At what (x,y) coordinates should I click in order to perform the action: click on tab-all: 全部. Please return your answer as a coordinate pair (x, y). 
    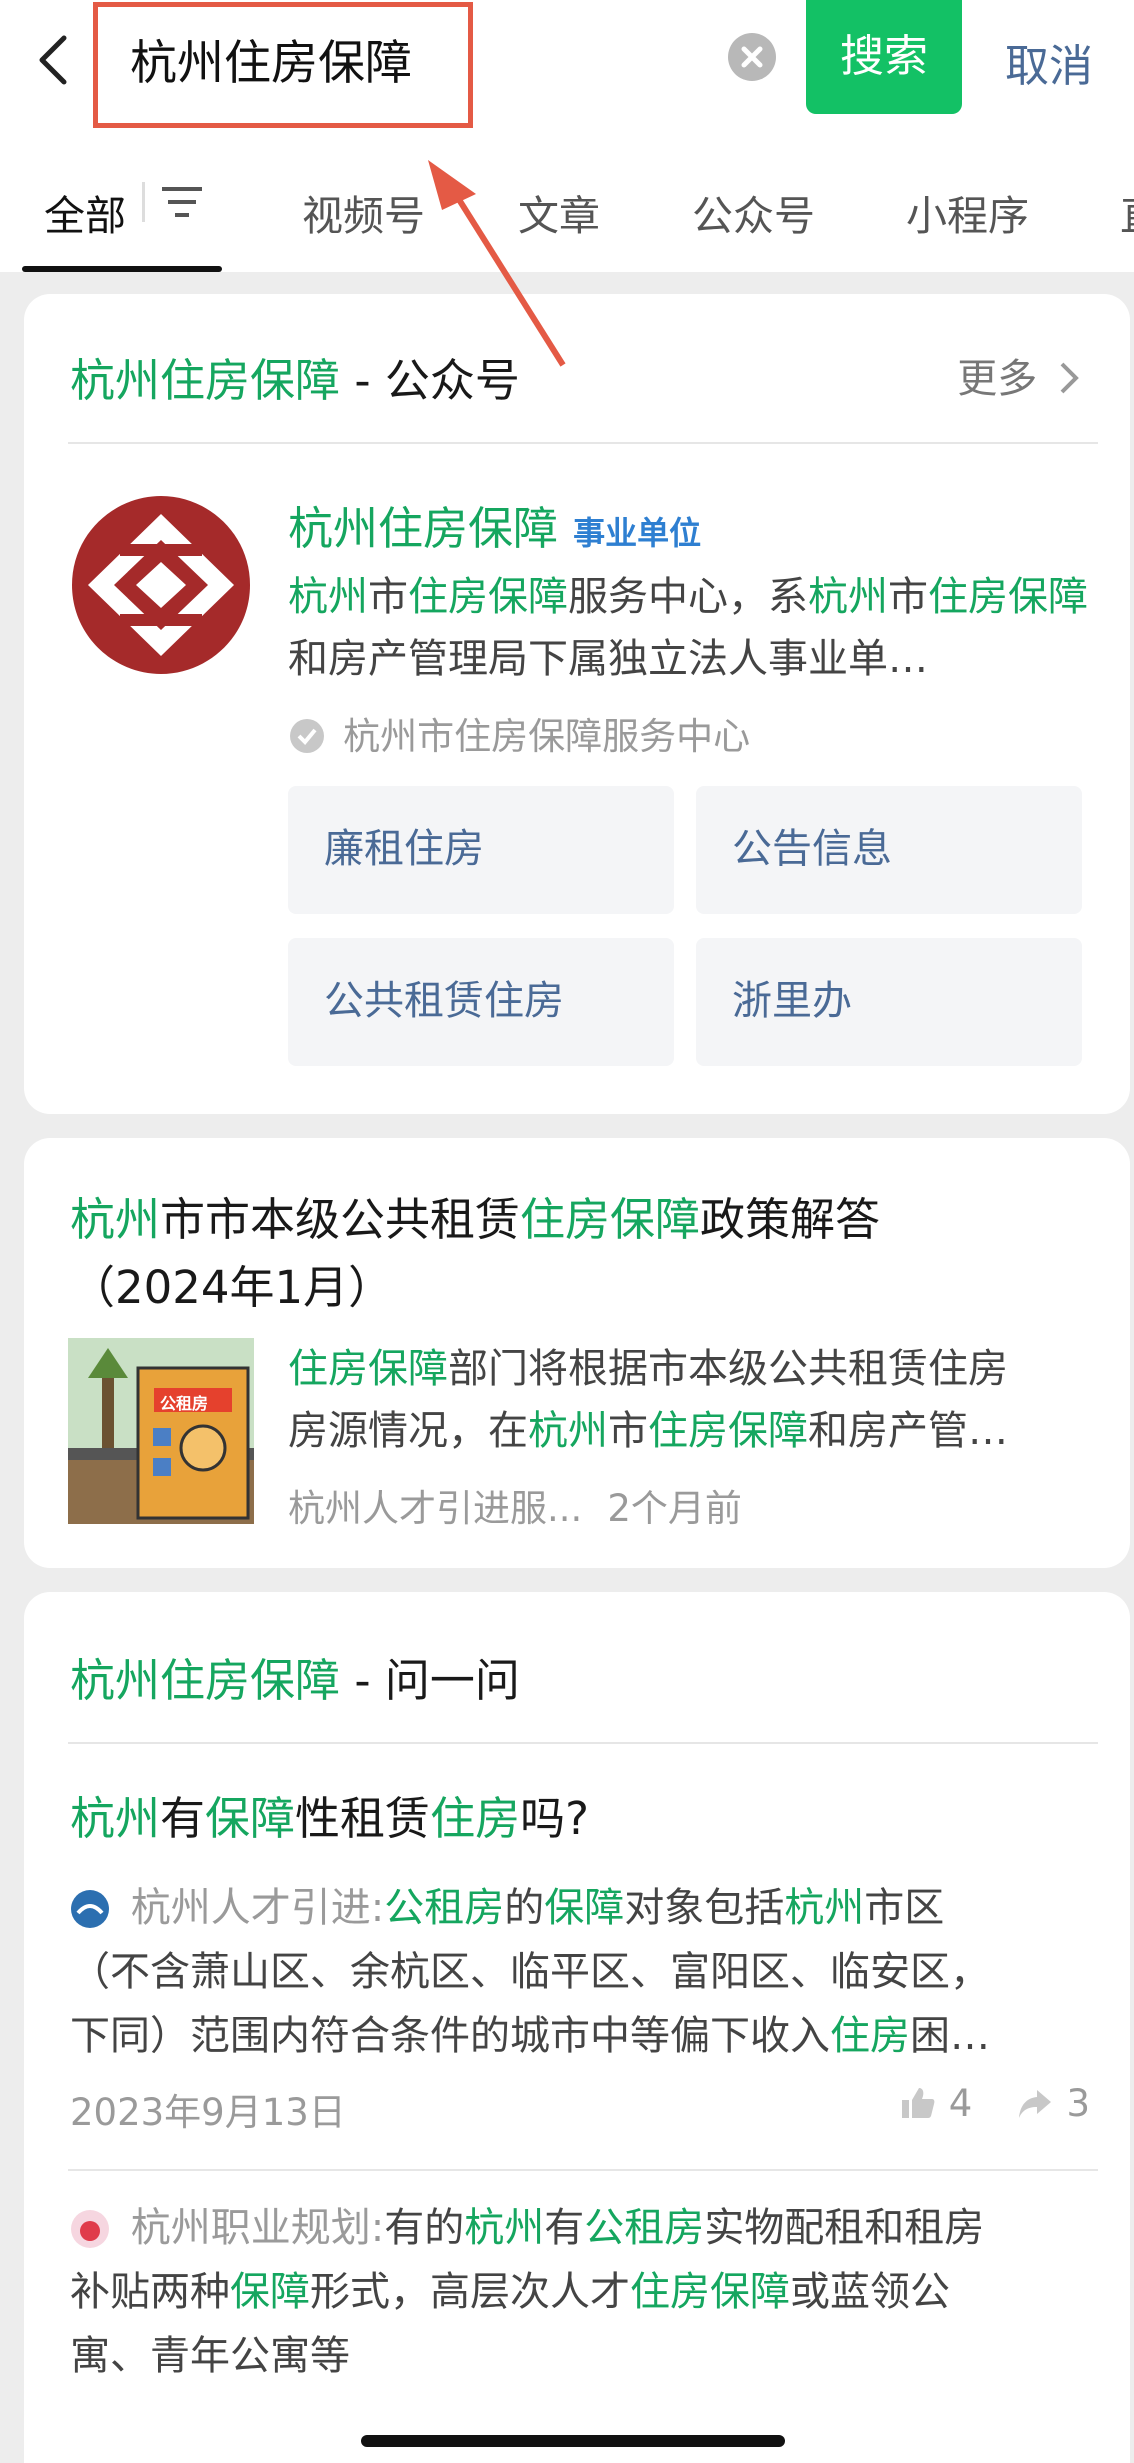
    Looking at the image, I should click on (85, 212).